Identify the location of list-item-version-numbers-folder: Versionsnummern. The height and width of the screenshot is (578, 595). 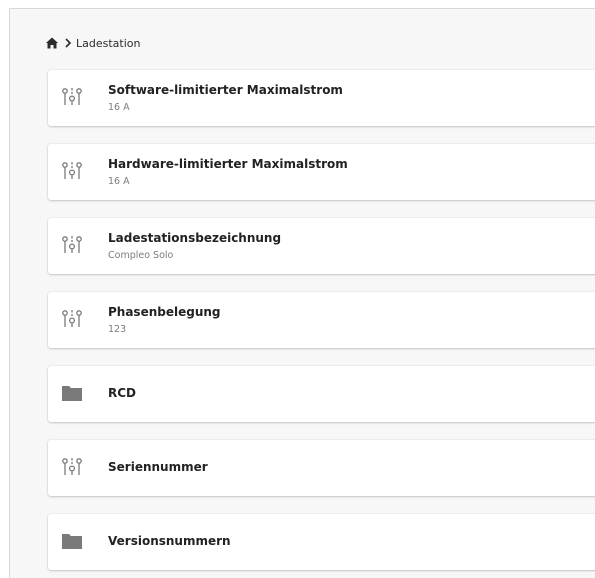
(321, 542).